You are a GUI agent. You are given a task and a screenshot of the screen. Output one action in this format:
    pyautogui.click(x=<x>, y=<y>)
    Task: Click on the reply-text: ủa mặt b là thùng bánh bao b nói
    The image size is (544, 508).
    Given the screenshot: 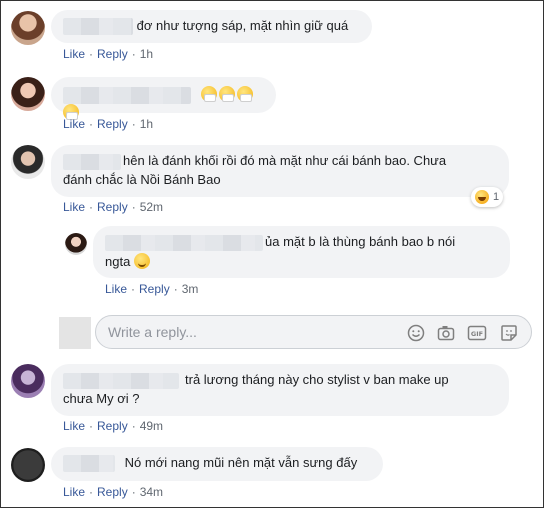 What is the action you would take?
    pyautogui.click(x=360, y=241)
    